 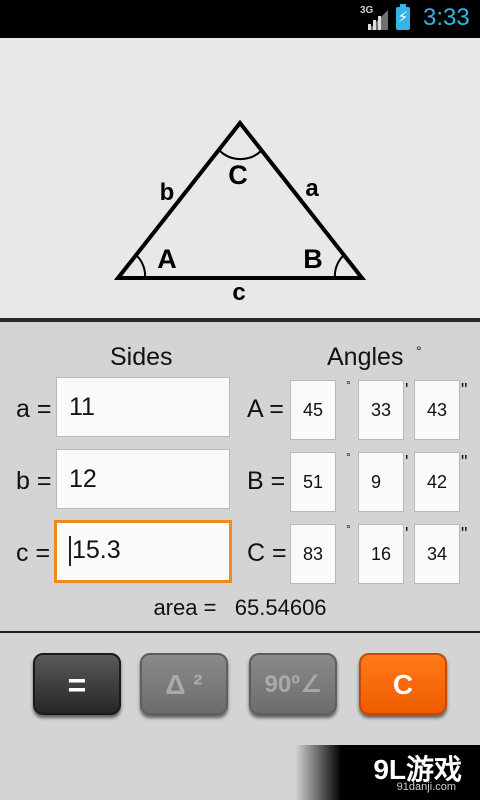 What do you see at coordinates (167, 259) in the screenshot?
I see `vertex-label-a: A` at bounding box center [167, 259].